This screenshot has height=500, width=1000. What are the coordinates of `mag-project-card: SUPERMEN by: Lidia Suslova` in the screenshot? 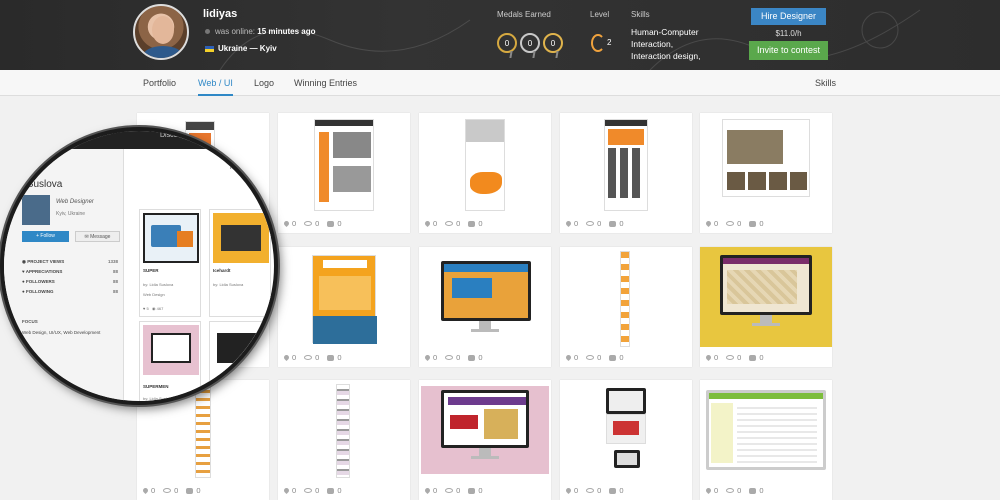 It's located at (170, 361).